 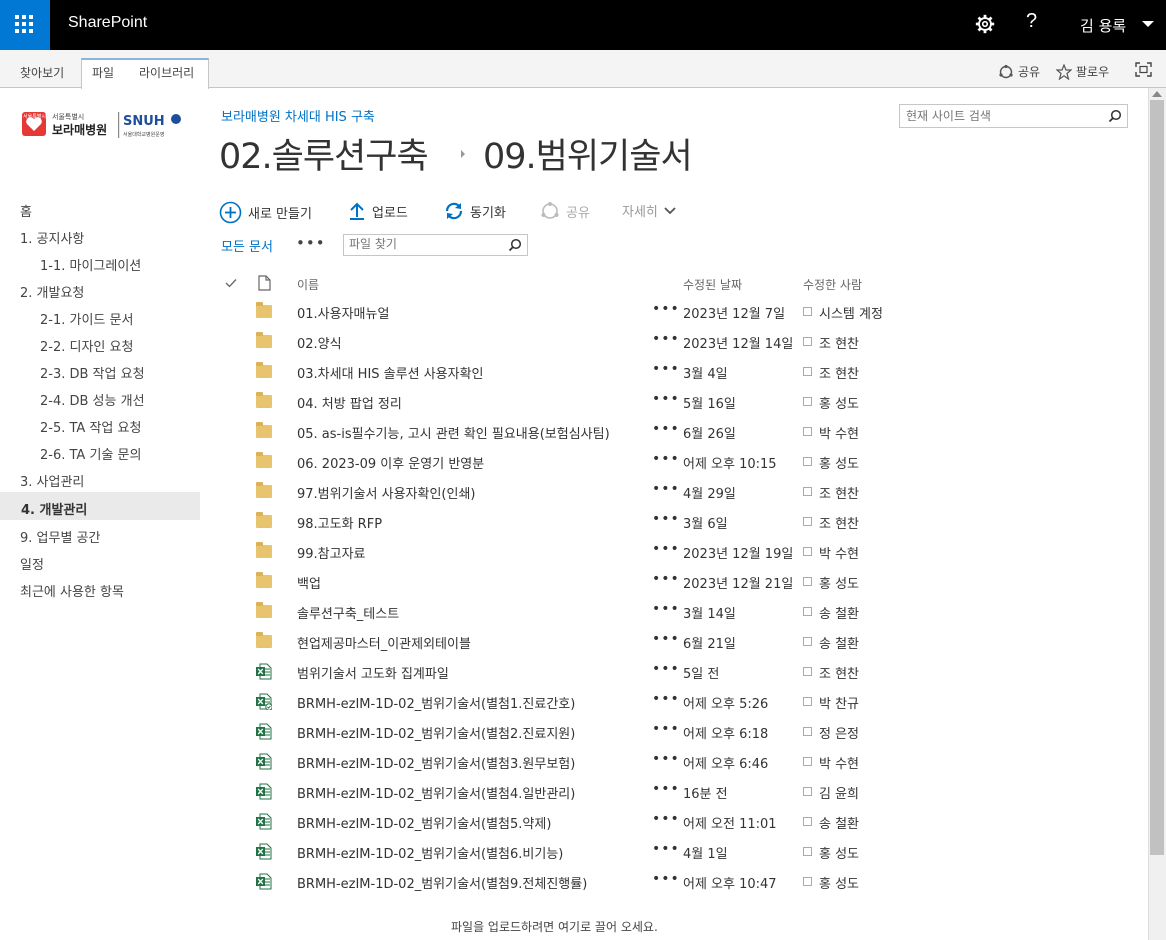 I want to click on file-search-input, so click(x=421, y=244).